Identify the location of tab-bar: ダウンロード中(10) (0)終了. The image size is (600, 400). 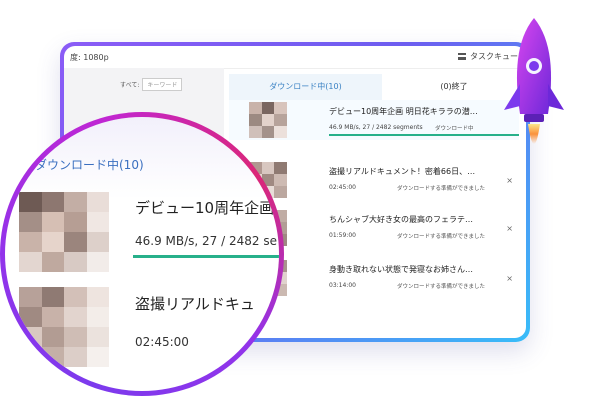
(377, 87).